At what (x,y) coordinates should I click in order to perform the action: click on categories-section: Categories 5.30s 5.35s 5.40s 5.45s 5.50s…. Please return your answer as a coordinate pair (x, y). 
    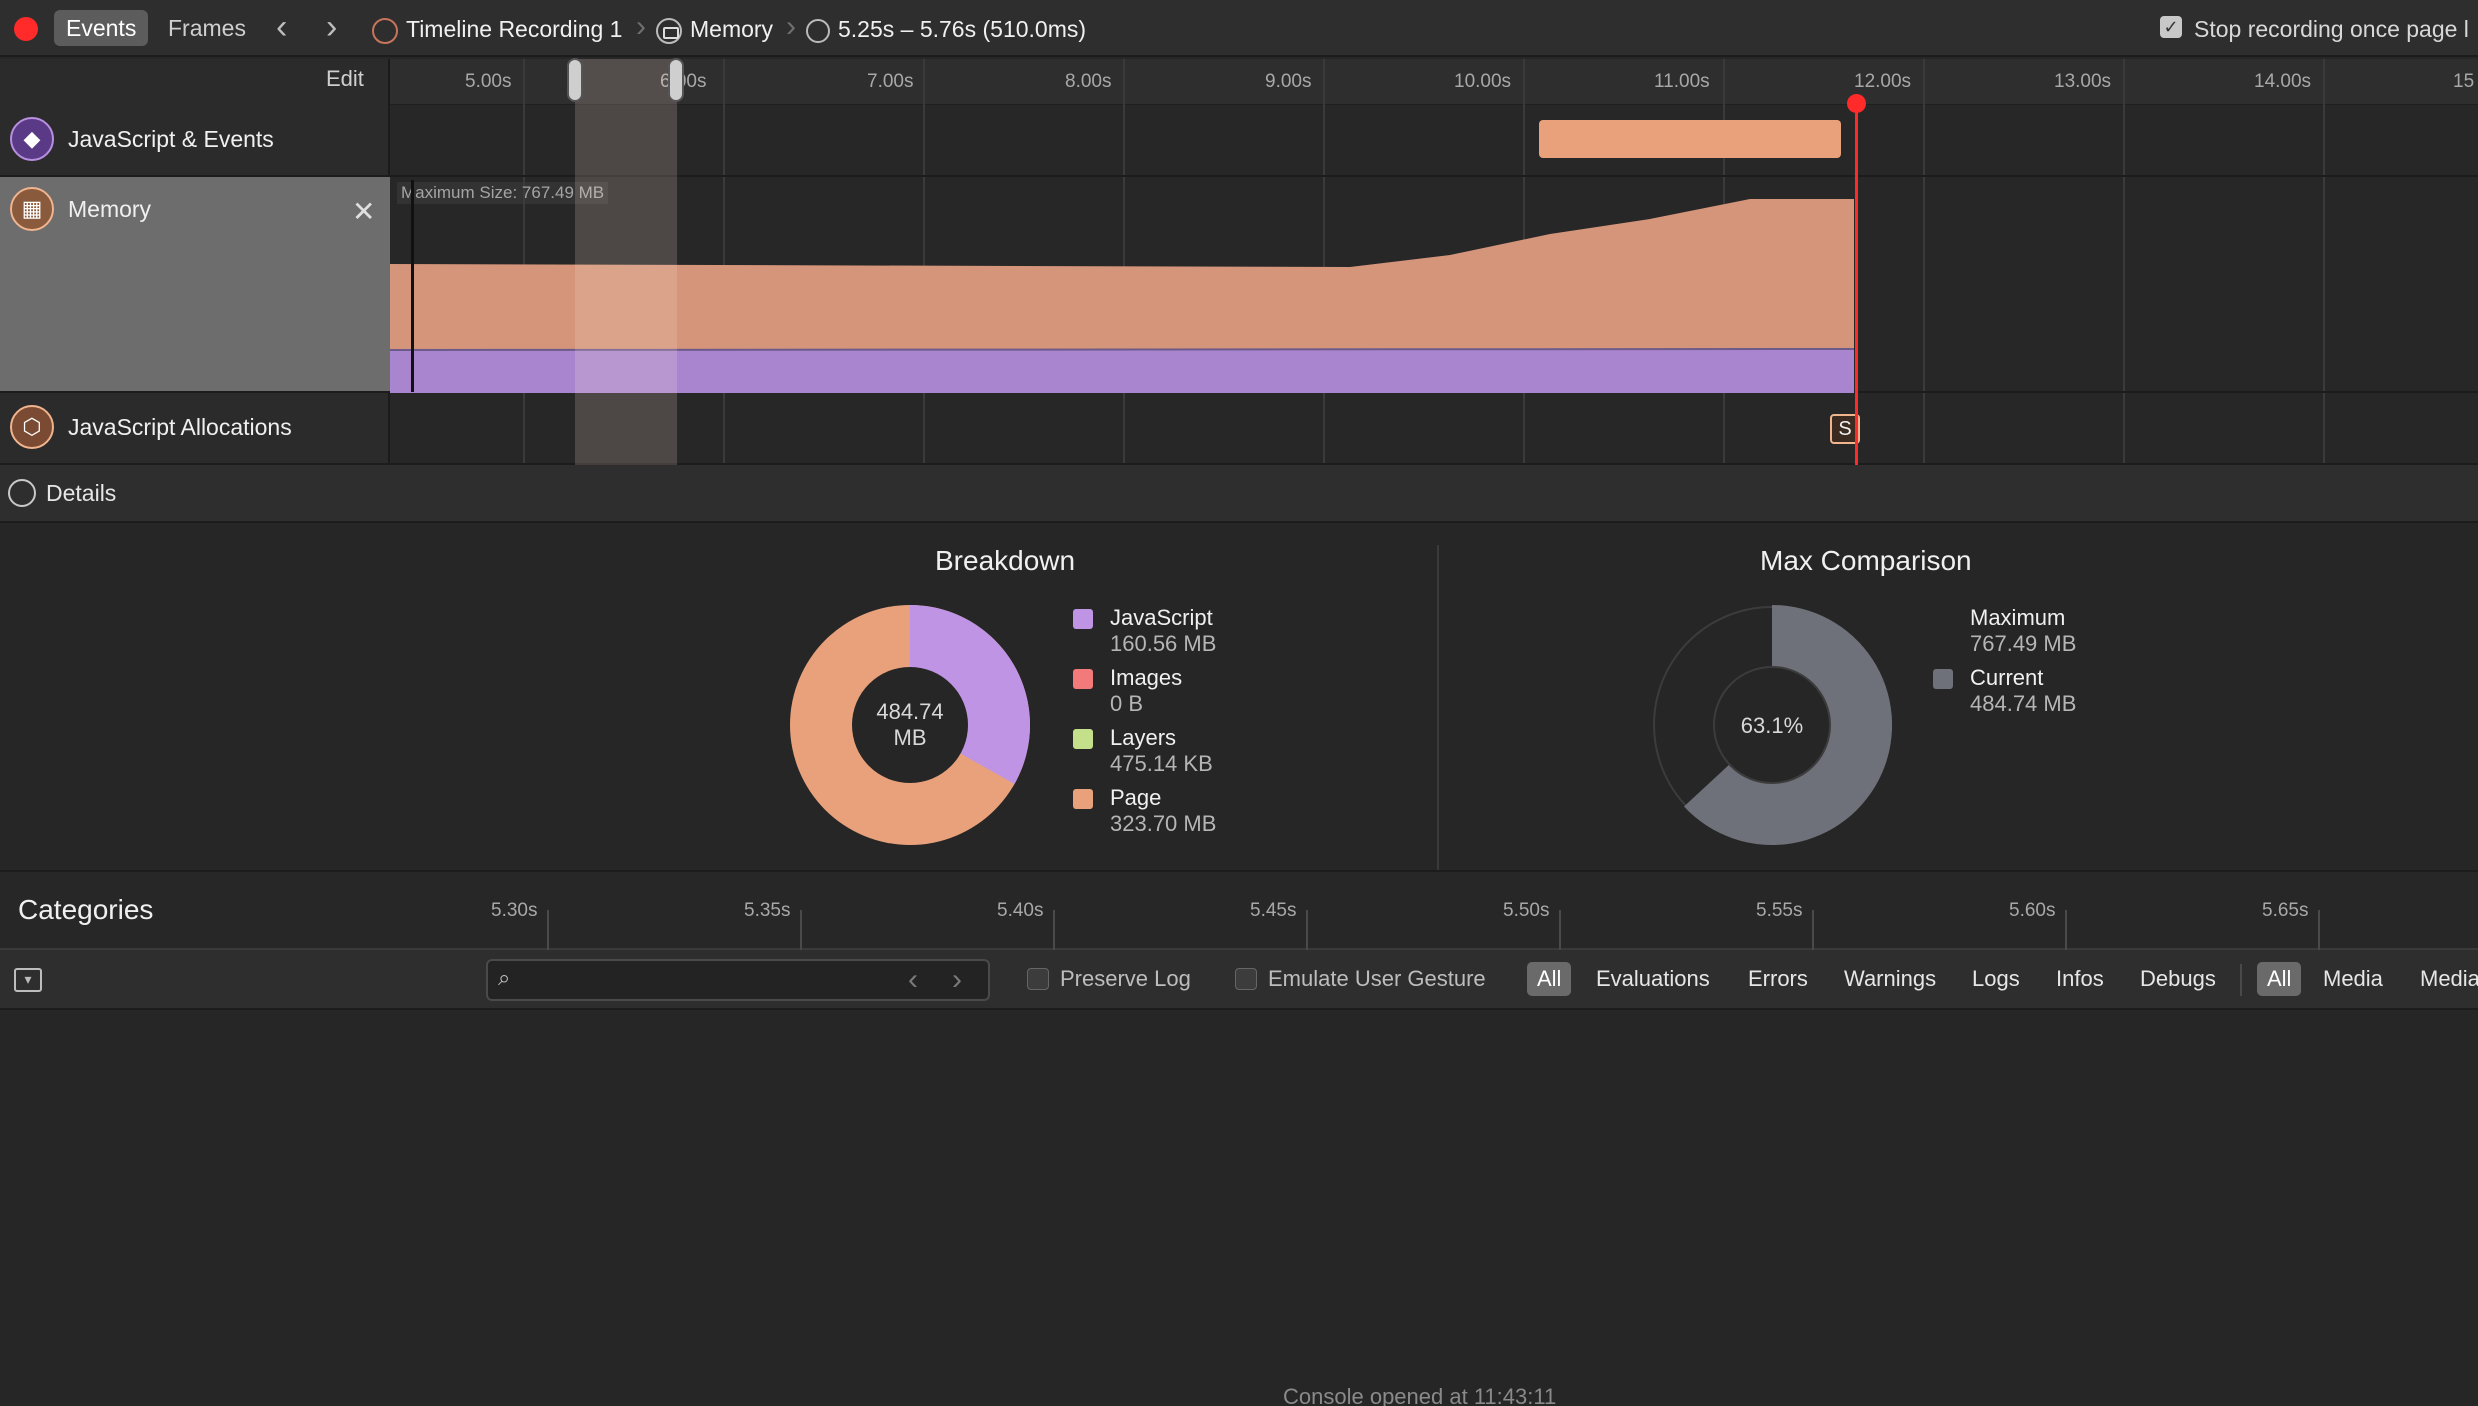
    Looking at the image, I should click on (1239, 911).